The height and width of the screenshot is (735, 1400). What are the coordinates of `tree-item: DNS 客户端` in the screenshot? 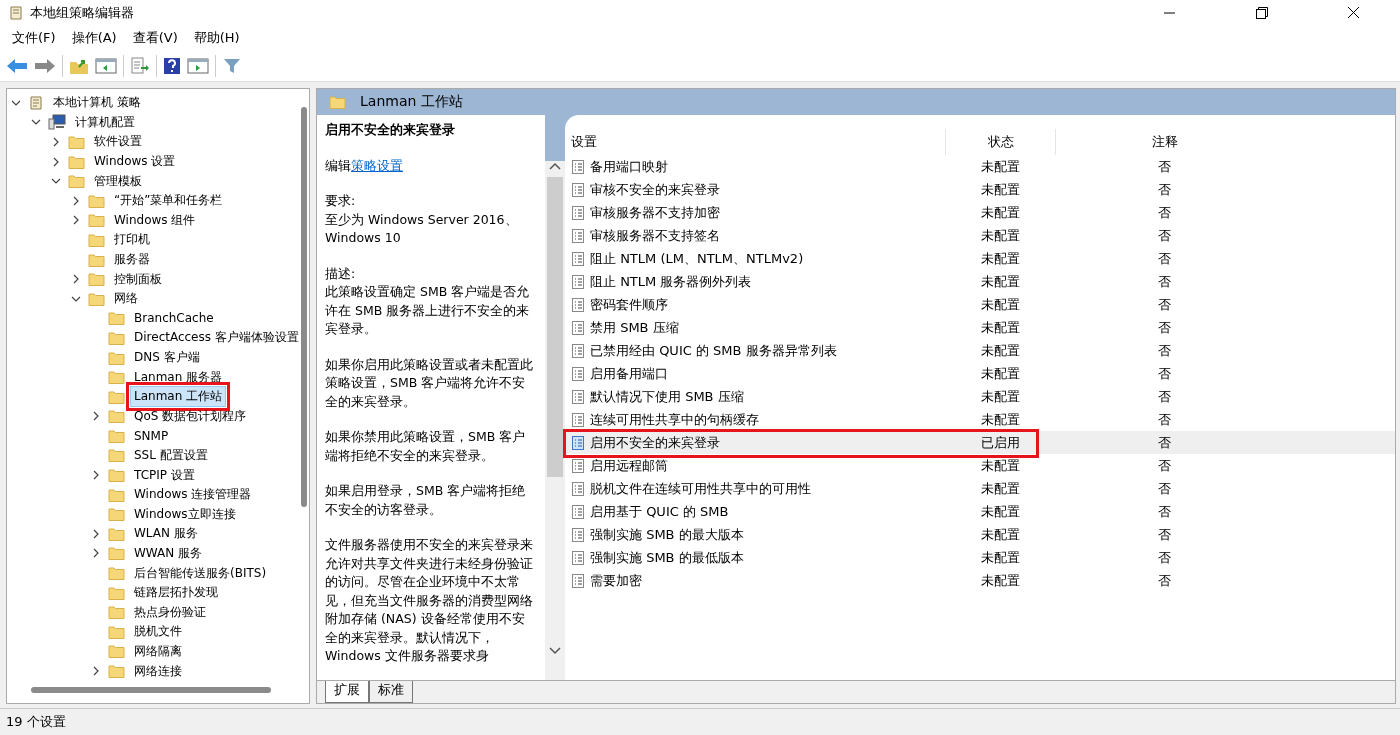 It's located at (167, 357).